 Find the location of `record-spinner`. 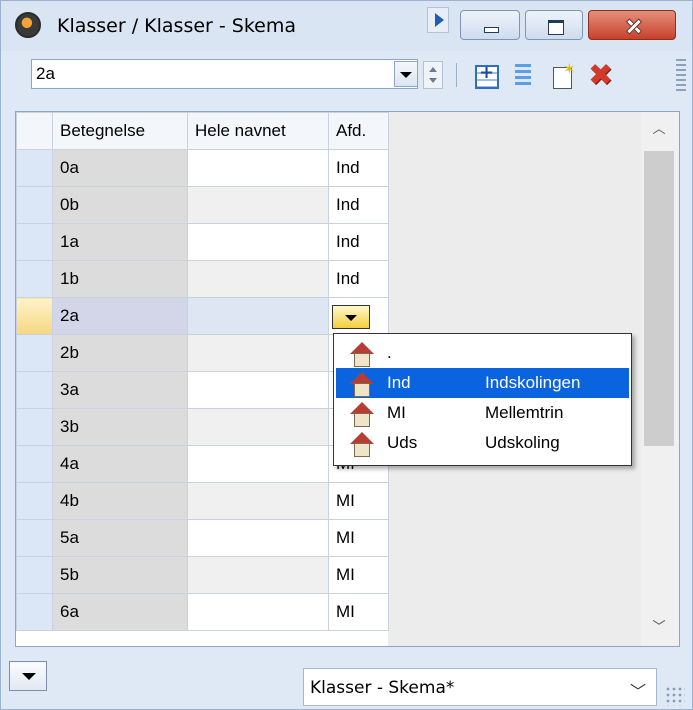

record-spinner is located at coordinates (433, 75).